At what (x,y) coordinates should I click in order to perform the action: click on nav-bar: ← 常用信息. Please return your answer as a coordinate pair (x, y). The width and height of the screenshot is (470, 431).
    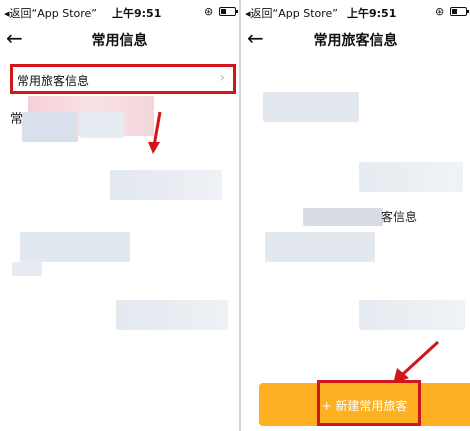
    Looking at the image, I should click on (119, 39).